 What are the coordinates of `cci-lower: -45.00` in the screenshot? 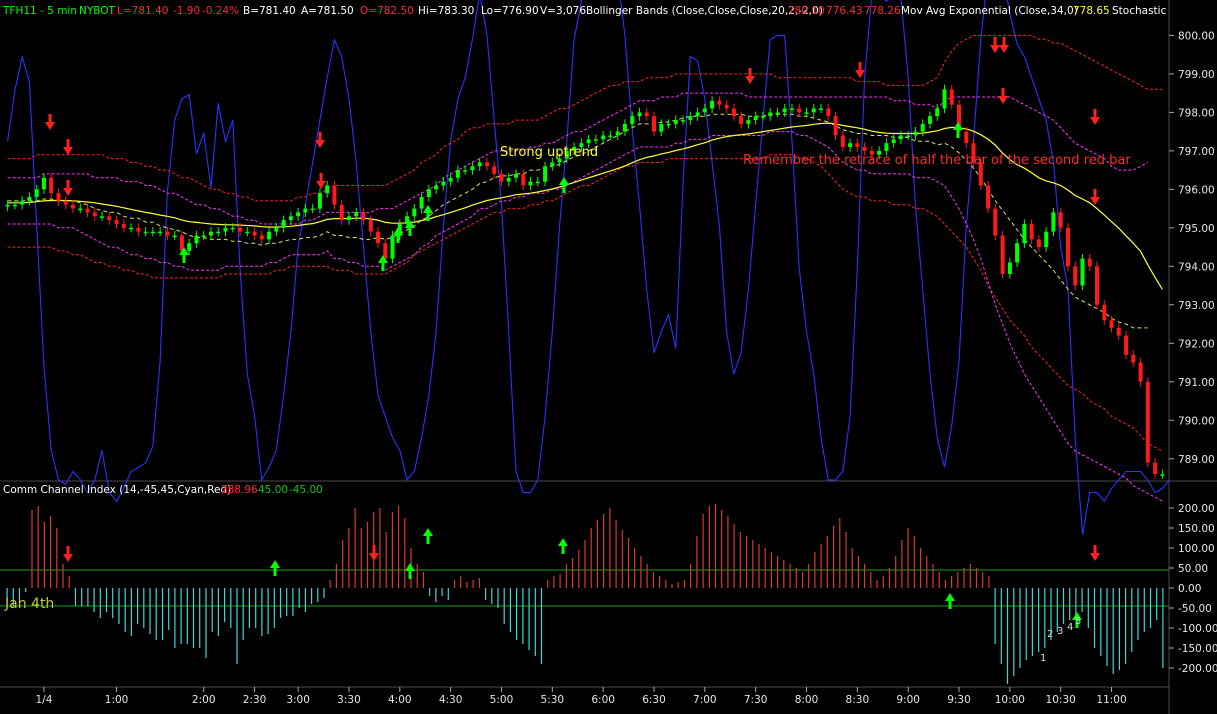 It's located at (306, 490).